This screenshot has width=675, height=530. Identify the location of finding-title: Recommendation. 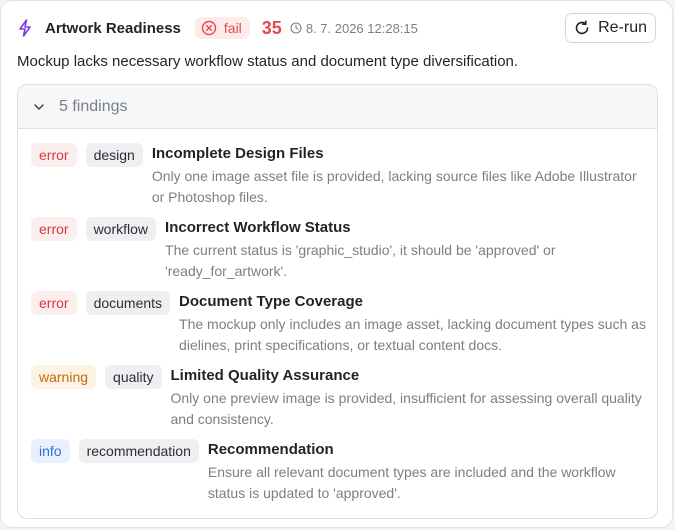
(270, 449).